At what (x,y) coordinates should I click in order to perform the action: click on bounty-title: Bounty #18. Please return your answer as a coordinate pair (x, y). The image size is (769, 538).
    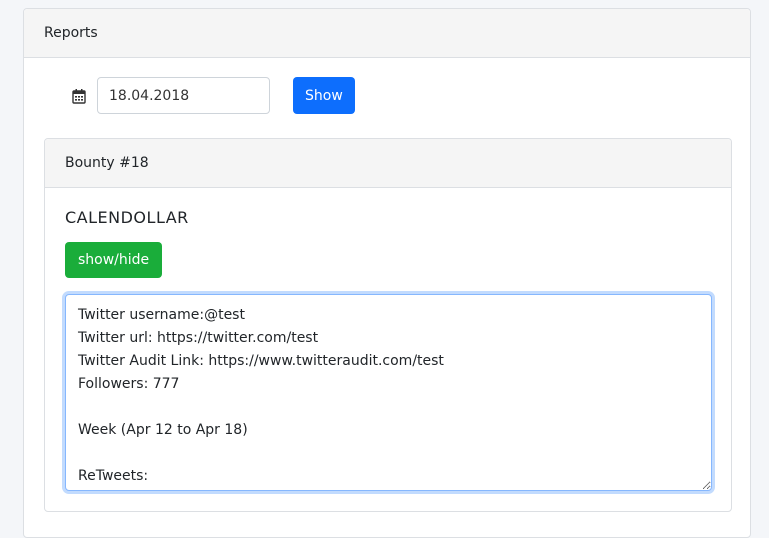
    Looking at the image, I should click on (107, 163).